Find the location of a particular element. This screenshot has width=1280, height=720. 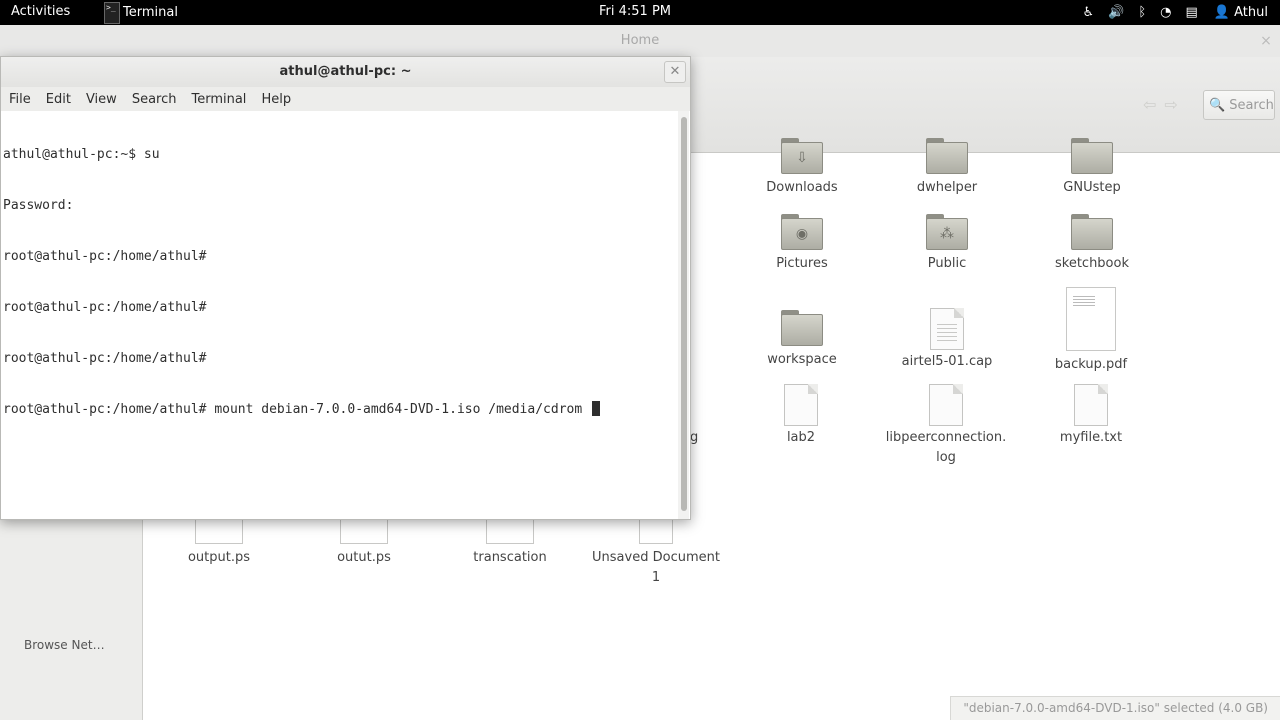

file-output-ps: output.ps is located at coordinates (219, 544).